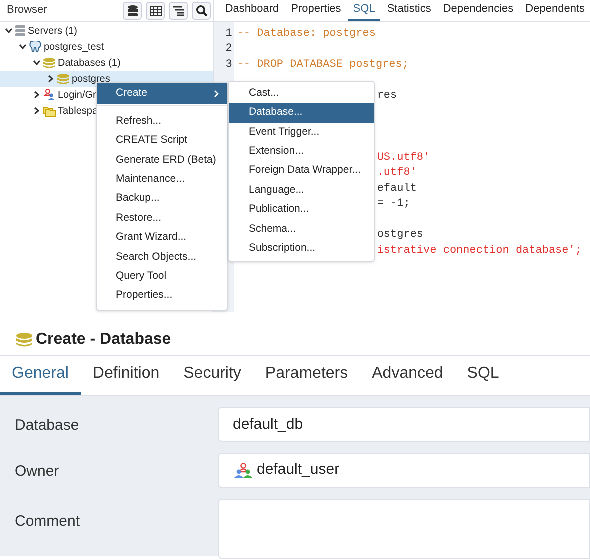  Describe the element at coordinates (322, 65) in the screenshot. I see `code-line: -- DROP DATABASE postgres;` at that location.